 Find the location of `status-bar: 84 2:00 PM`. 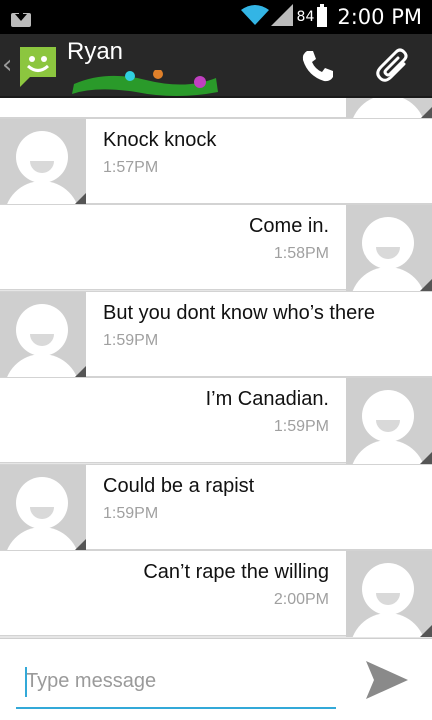

status-bar: 84 2:00 PM is located at coordinates (216, 17).